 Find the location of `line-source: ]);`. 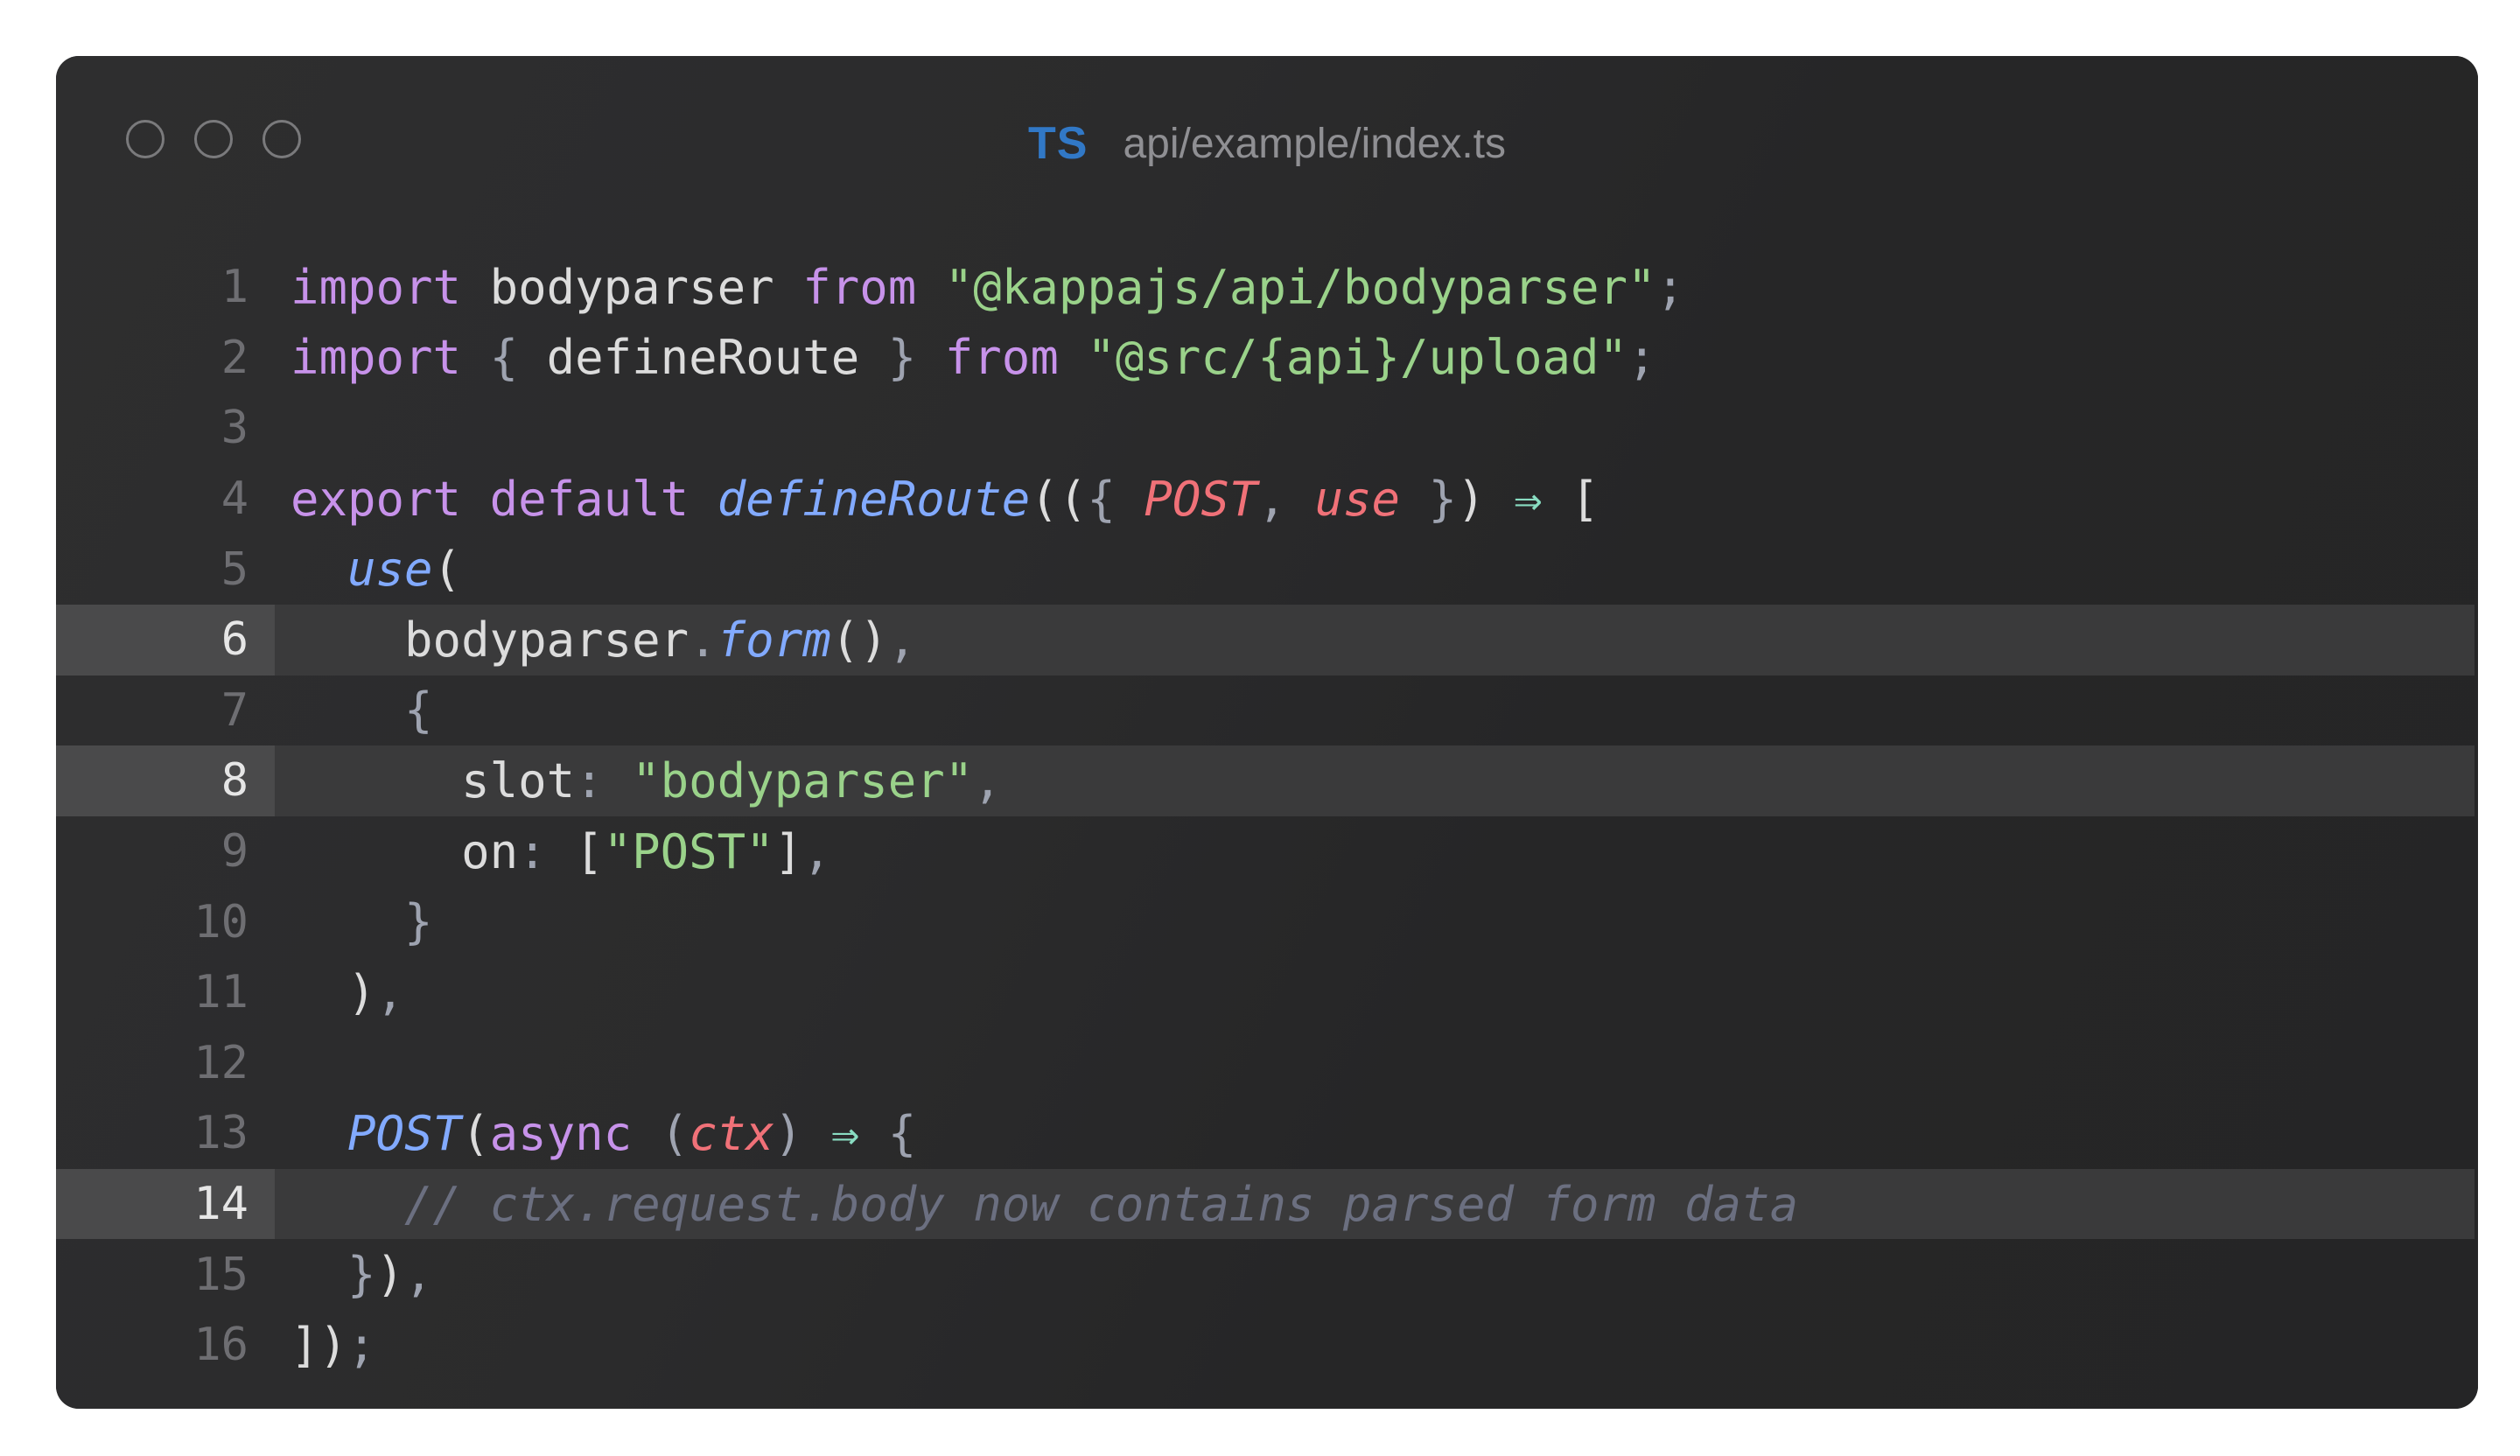

line-source: ]); is located at coordinates (325, 1345).